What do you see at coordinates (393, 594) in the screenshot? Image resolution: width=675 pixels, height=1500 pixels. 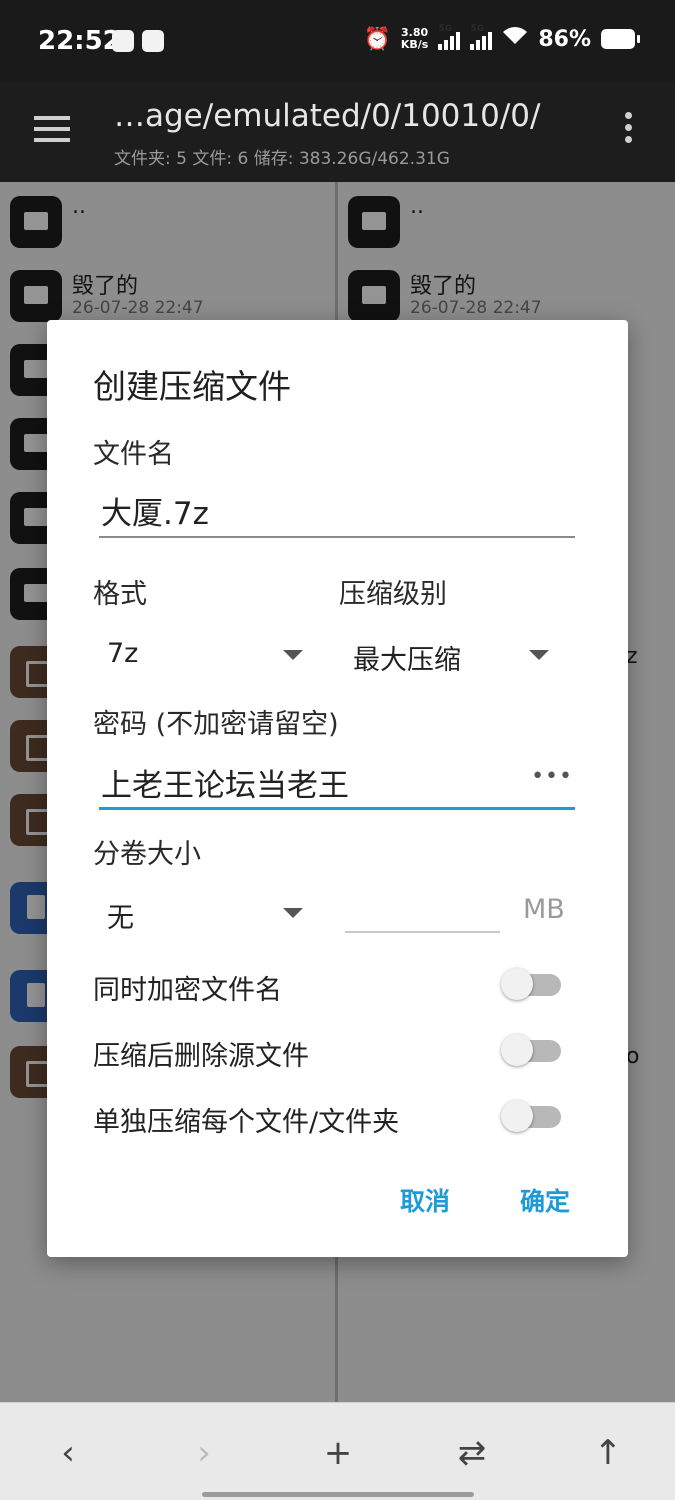 I see `compression-level-label: 压缩级别` at bounding box center [393, 594].